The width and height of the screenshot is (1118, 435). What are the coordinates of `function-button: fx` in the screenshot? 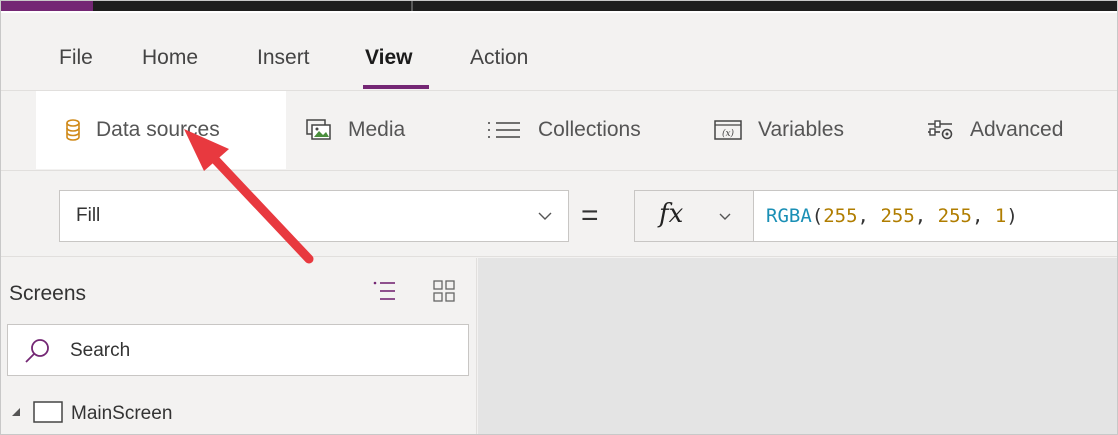 It's located at (694, 216).